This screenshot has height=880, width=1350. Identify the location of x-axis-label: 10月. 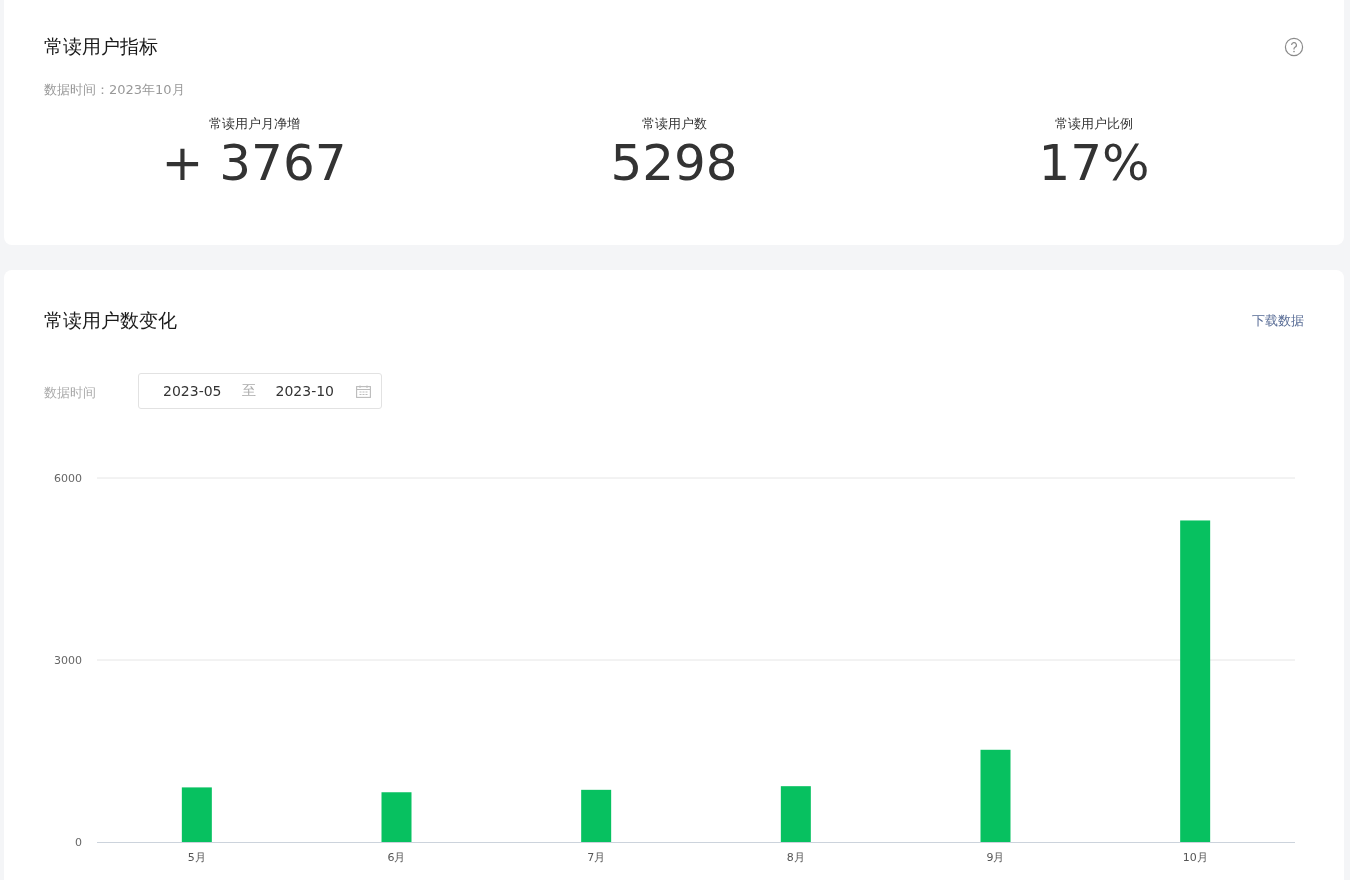
(1195, 857).